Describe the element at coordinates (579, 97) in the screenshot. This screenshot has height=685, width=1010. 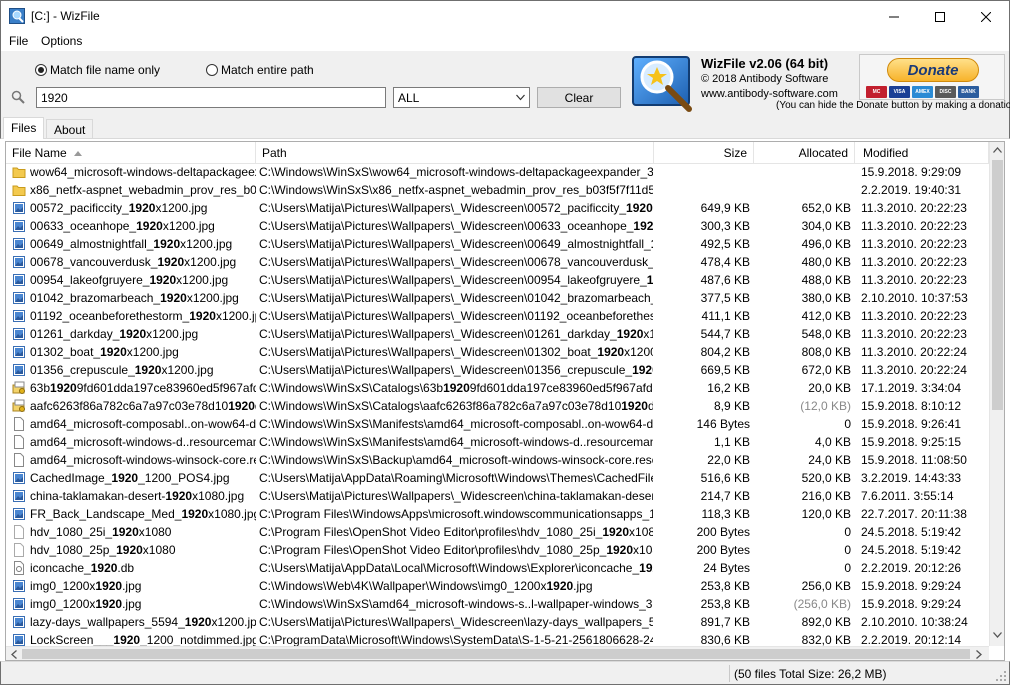
I see `clear-button: Clear` at that location.